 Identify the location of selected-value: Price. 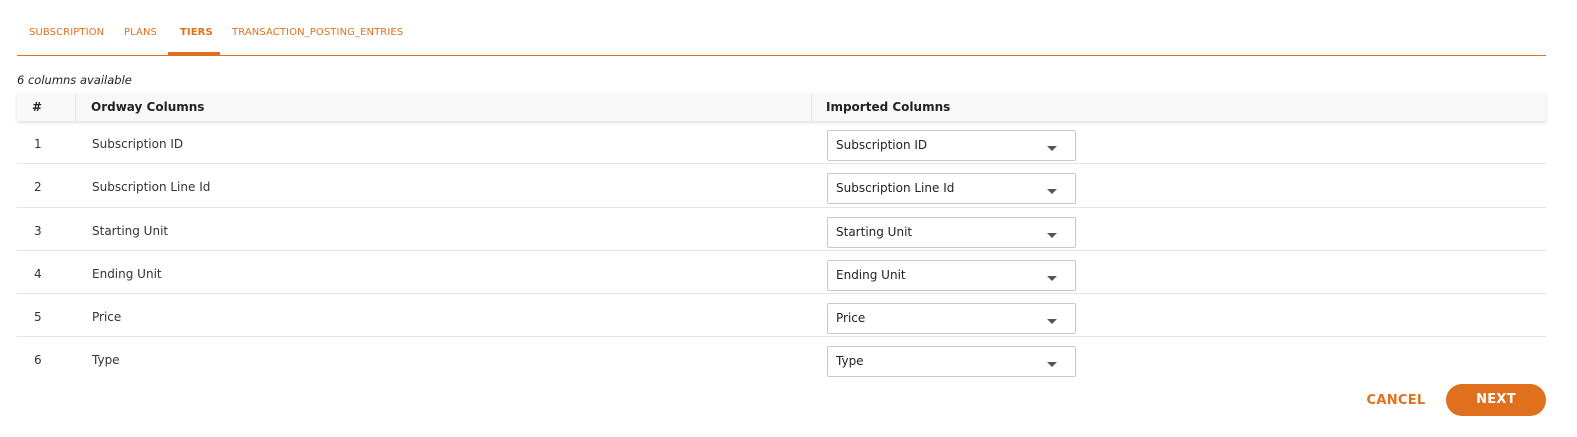
(851, 318).